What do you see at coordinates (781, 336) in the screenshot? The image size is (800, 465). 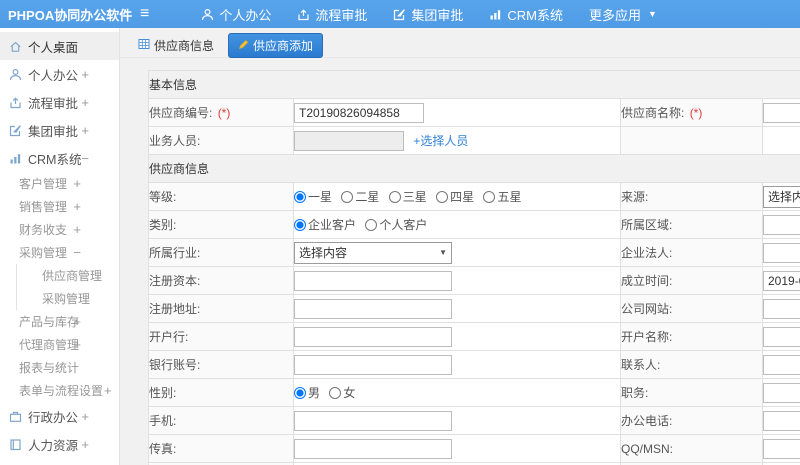 I see `account-name-input` at bounding box center [781, 336].